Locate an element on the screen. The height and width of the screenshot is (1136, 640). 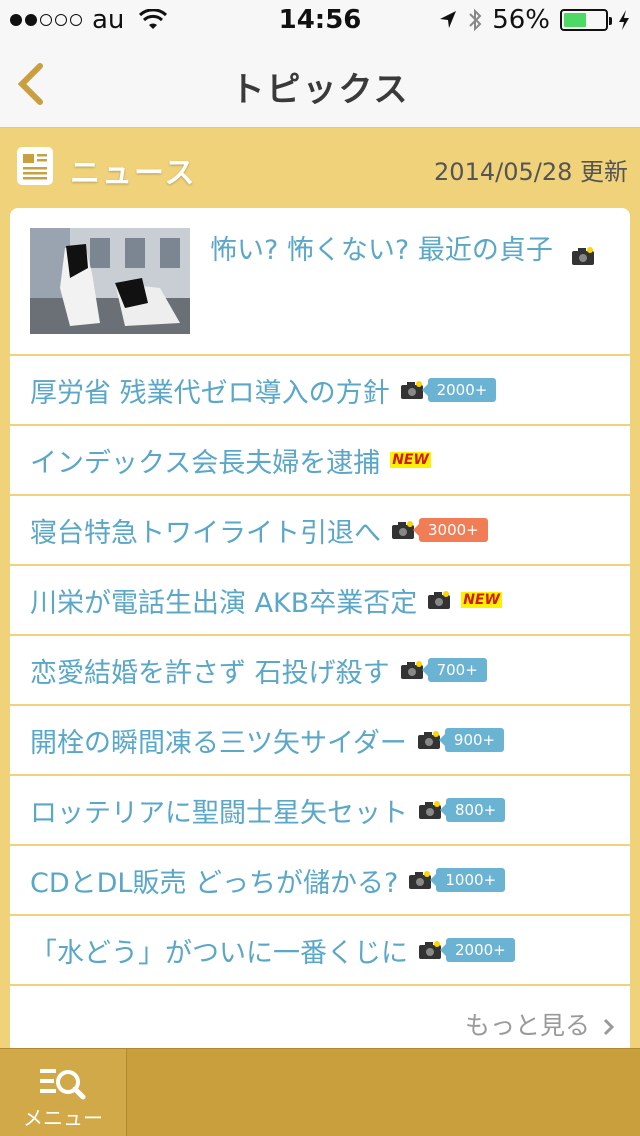
comment-count-badge: 900+ is located at coordinates (471, 740).